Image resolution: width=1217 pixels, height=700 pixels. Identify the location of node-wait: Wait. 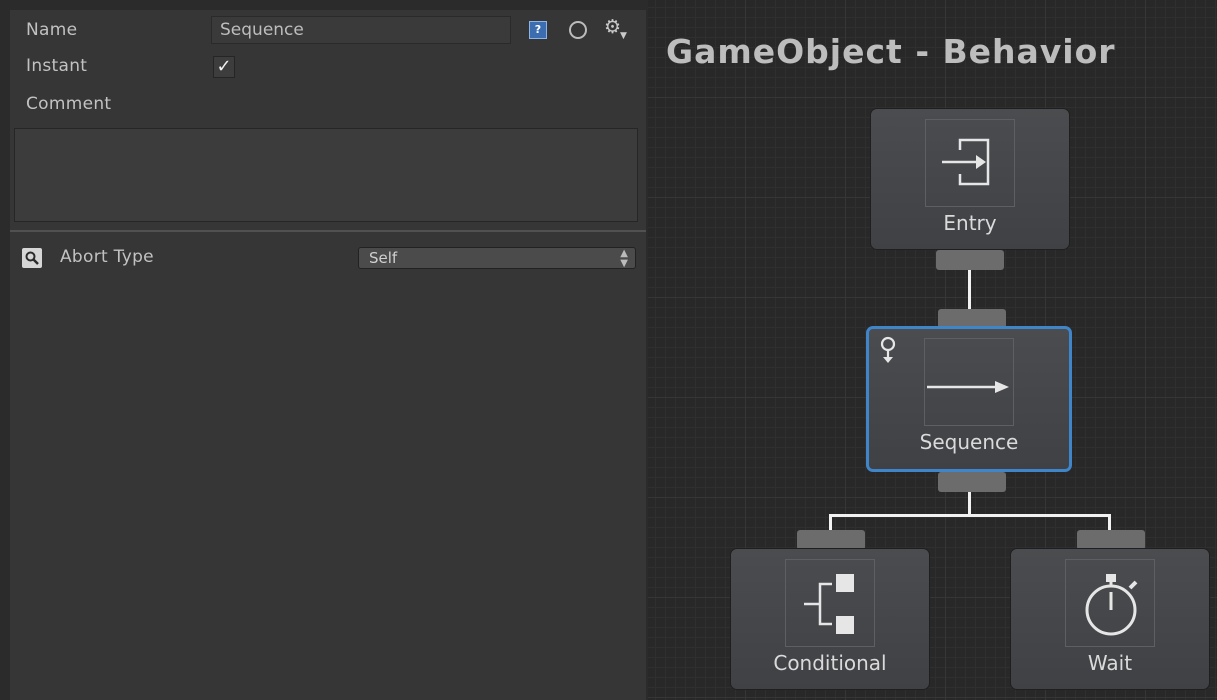
(1110, 619).